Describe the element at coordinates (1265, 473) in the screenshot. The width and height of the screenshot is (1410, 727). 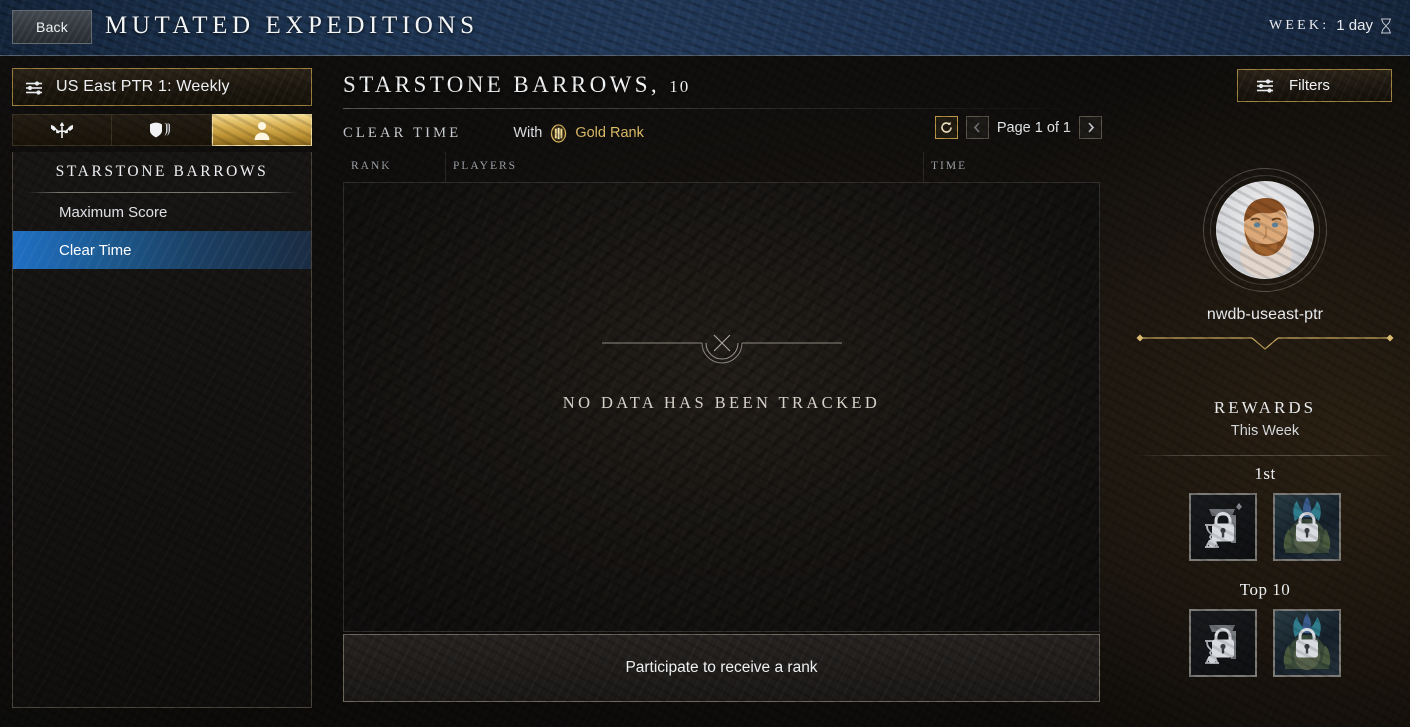
I see `reward-tier-label: 1st` at that location.